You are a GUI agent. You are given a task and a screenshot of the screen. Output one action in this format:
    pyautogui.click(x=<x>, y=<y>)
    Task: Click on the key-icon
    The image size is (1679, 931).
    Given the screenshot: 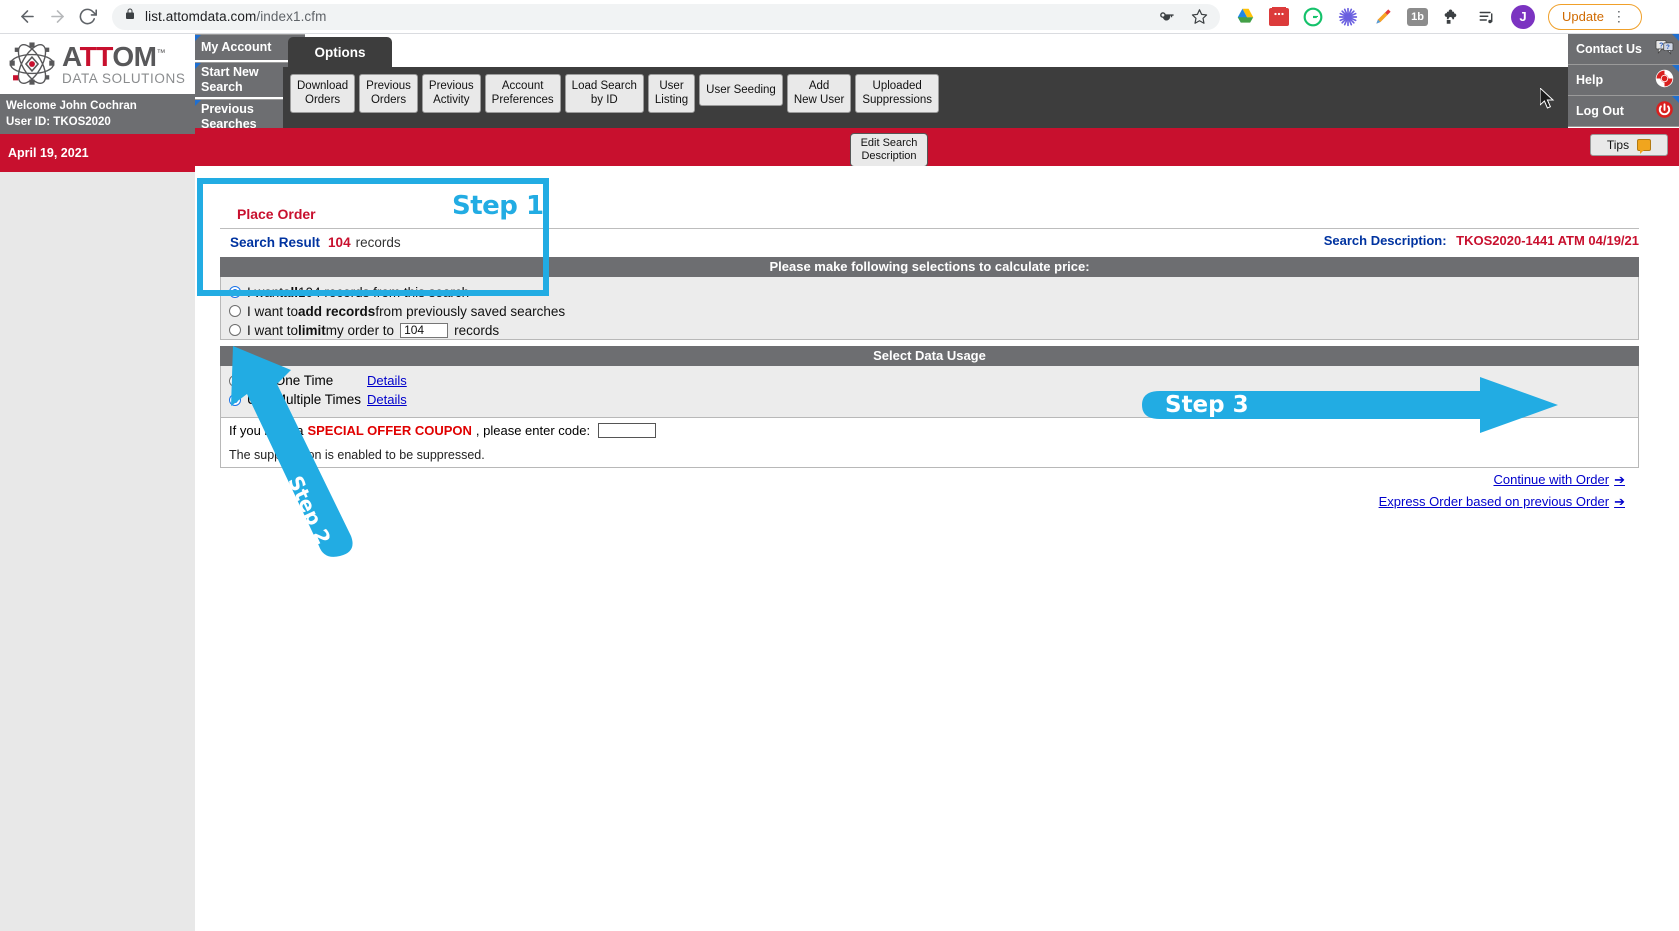 What is the action you would take?
    pyautogui.click(x=1166, y=16)
    